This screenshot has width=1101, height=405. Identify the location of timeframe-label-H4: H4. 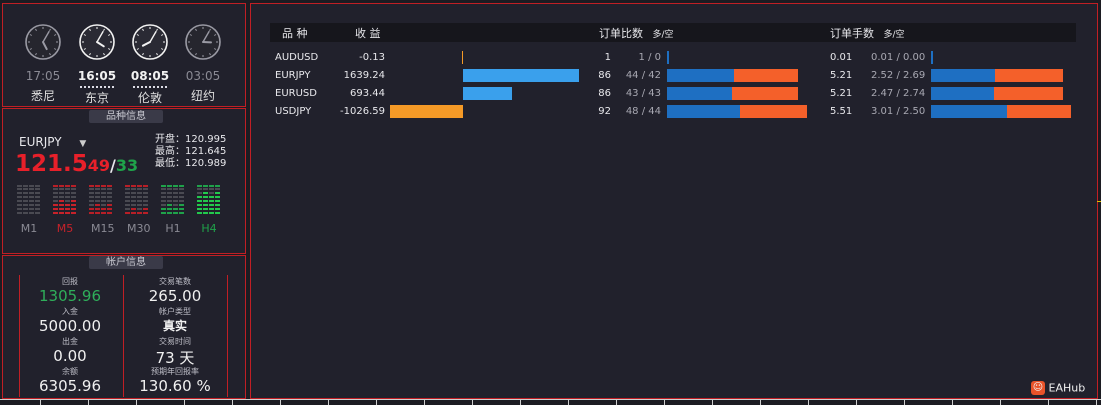
(209, 228).